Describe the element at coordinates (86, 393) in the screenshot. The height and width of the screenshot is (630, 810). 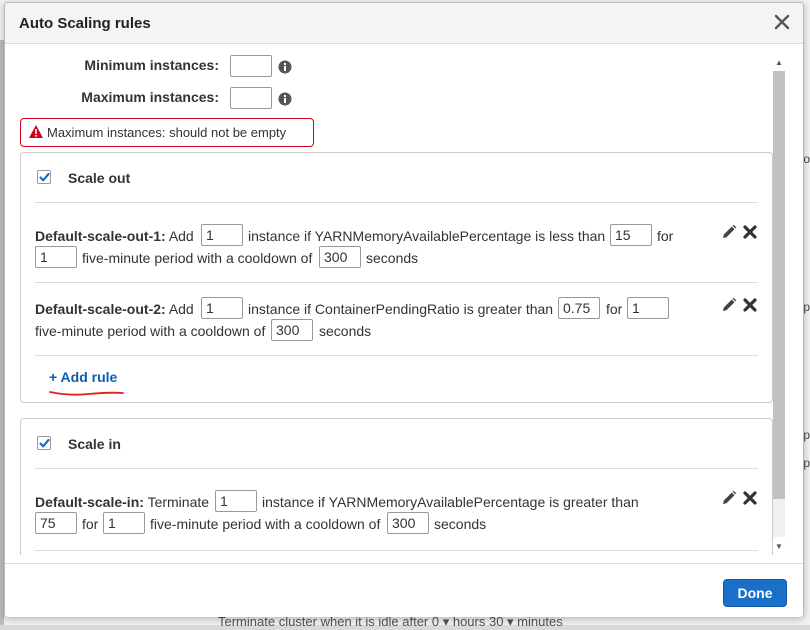
I see `annotation-underline` at that location.